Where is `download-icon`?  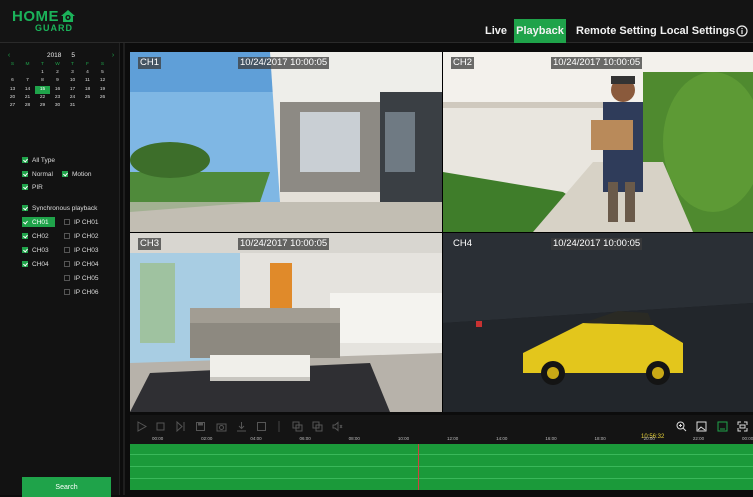
download-icon is located at coordinates (241, 425).